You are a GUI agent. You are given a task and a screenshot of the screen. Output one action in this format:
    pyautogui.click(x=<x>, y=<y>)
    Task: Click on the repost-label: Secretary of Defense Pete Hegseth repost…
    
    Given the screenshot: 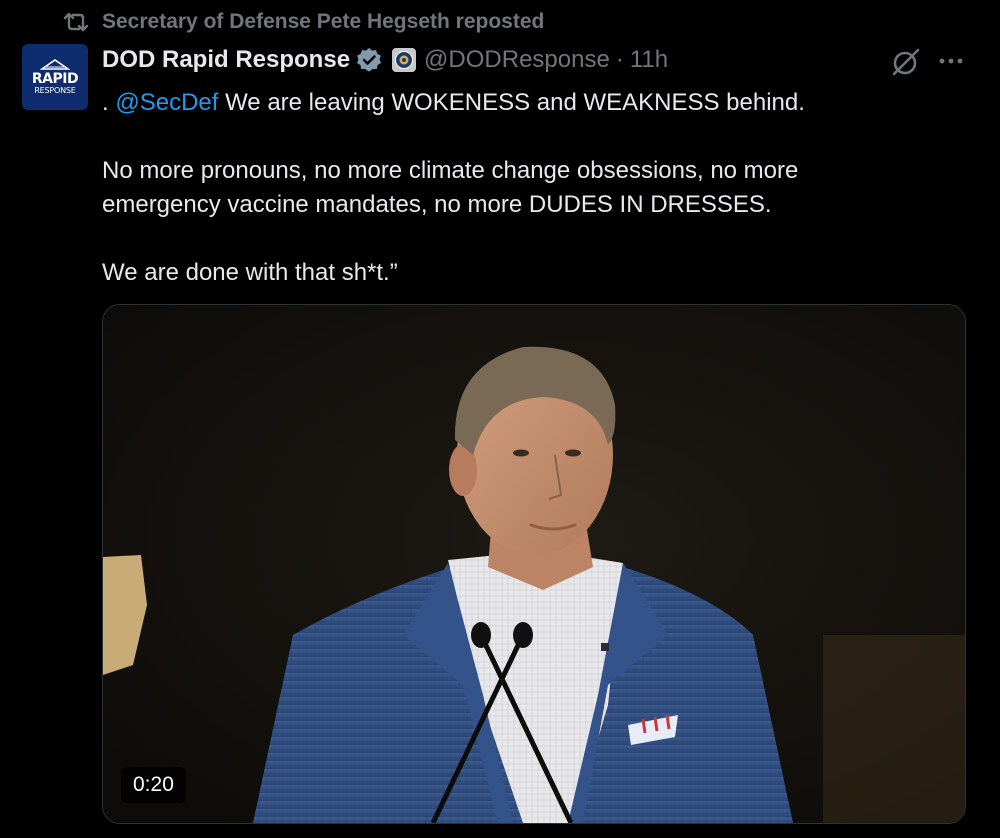 What is the action you would take?
    pyautogui.click(x=323, y=22)
    